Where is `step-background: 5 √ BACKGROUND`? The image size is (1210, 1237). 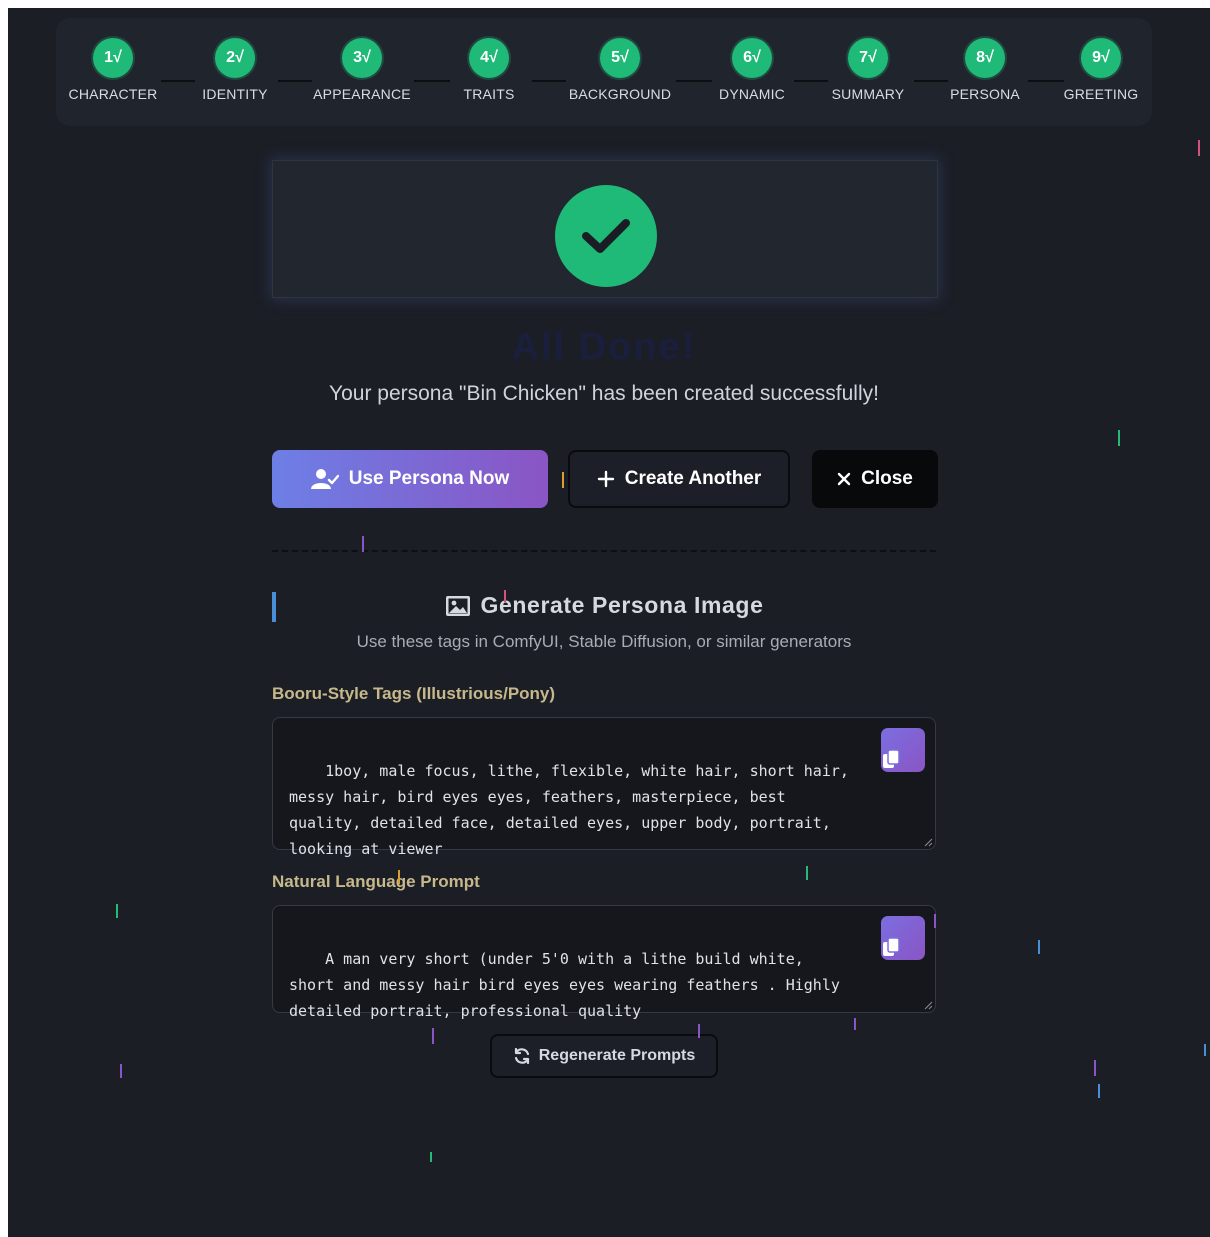
step-background: 5 √ BACKGROUND is located at coordinates (620, 70).